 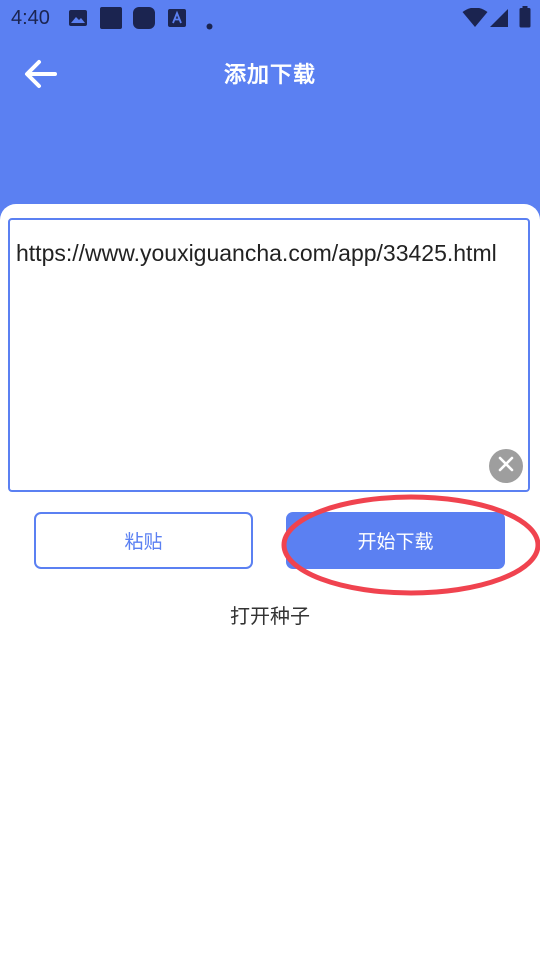 I want to click on image-icon, so click(x=78, y=20).